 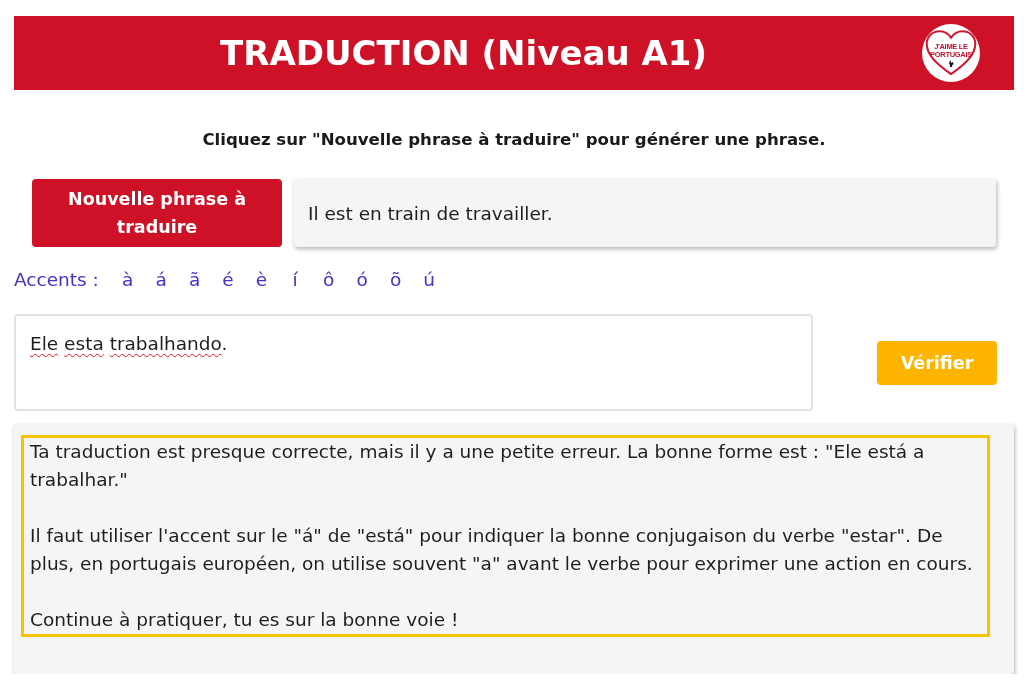 What do you see at coordinates (295, 279) in the screenshot?
I see `accent-link: í` at bounding box center [295, 279].